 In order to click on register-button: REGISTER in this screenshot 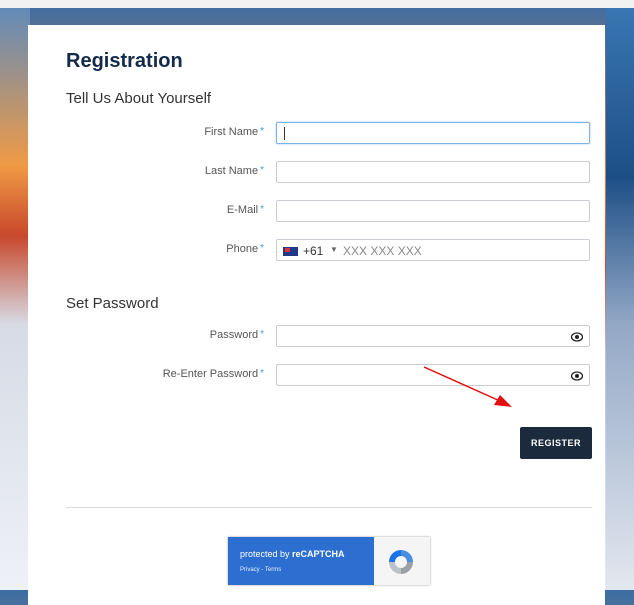, I will do `click(556, 443)`.